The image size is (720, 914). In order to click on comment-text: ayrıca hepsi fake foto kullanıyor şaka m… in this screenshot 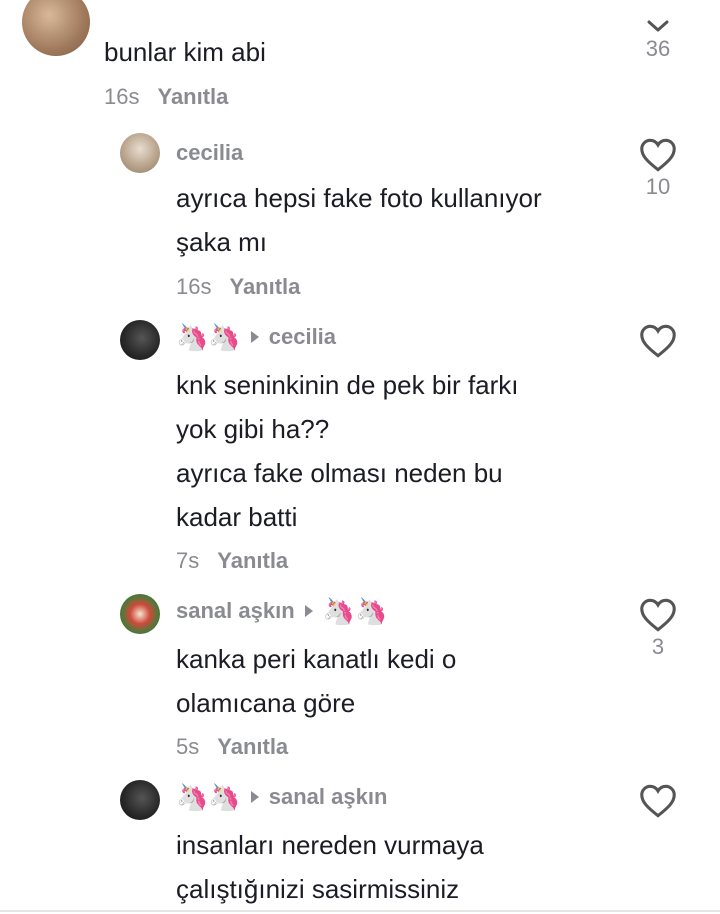, I will do `click(359, 220)`.